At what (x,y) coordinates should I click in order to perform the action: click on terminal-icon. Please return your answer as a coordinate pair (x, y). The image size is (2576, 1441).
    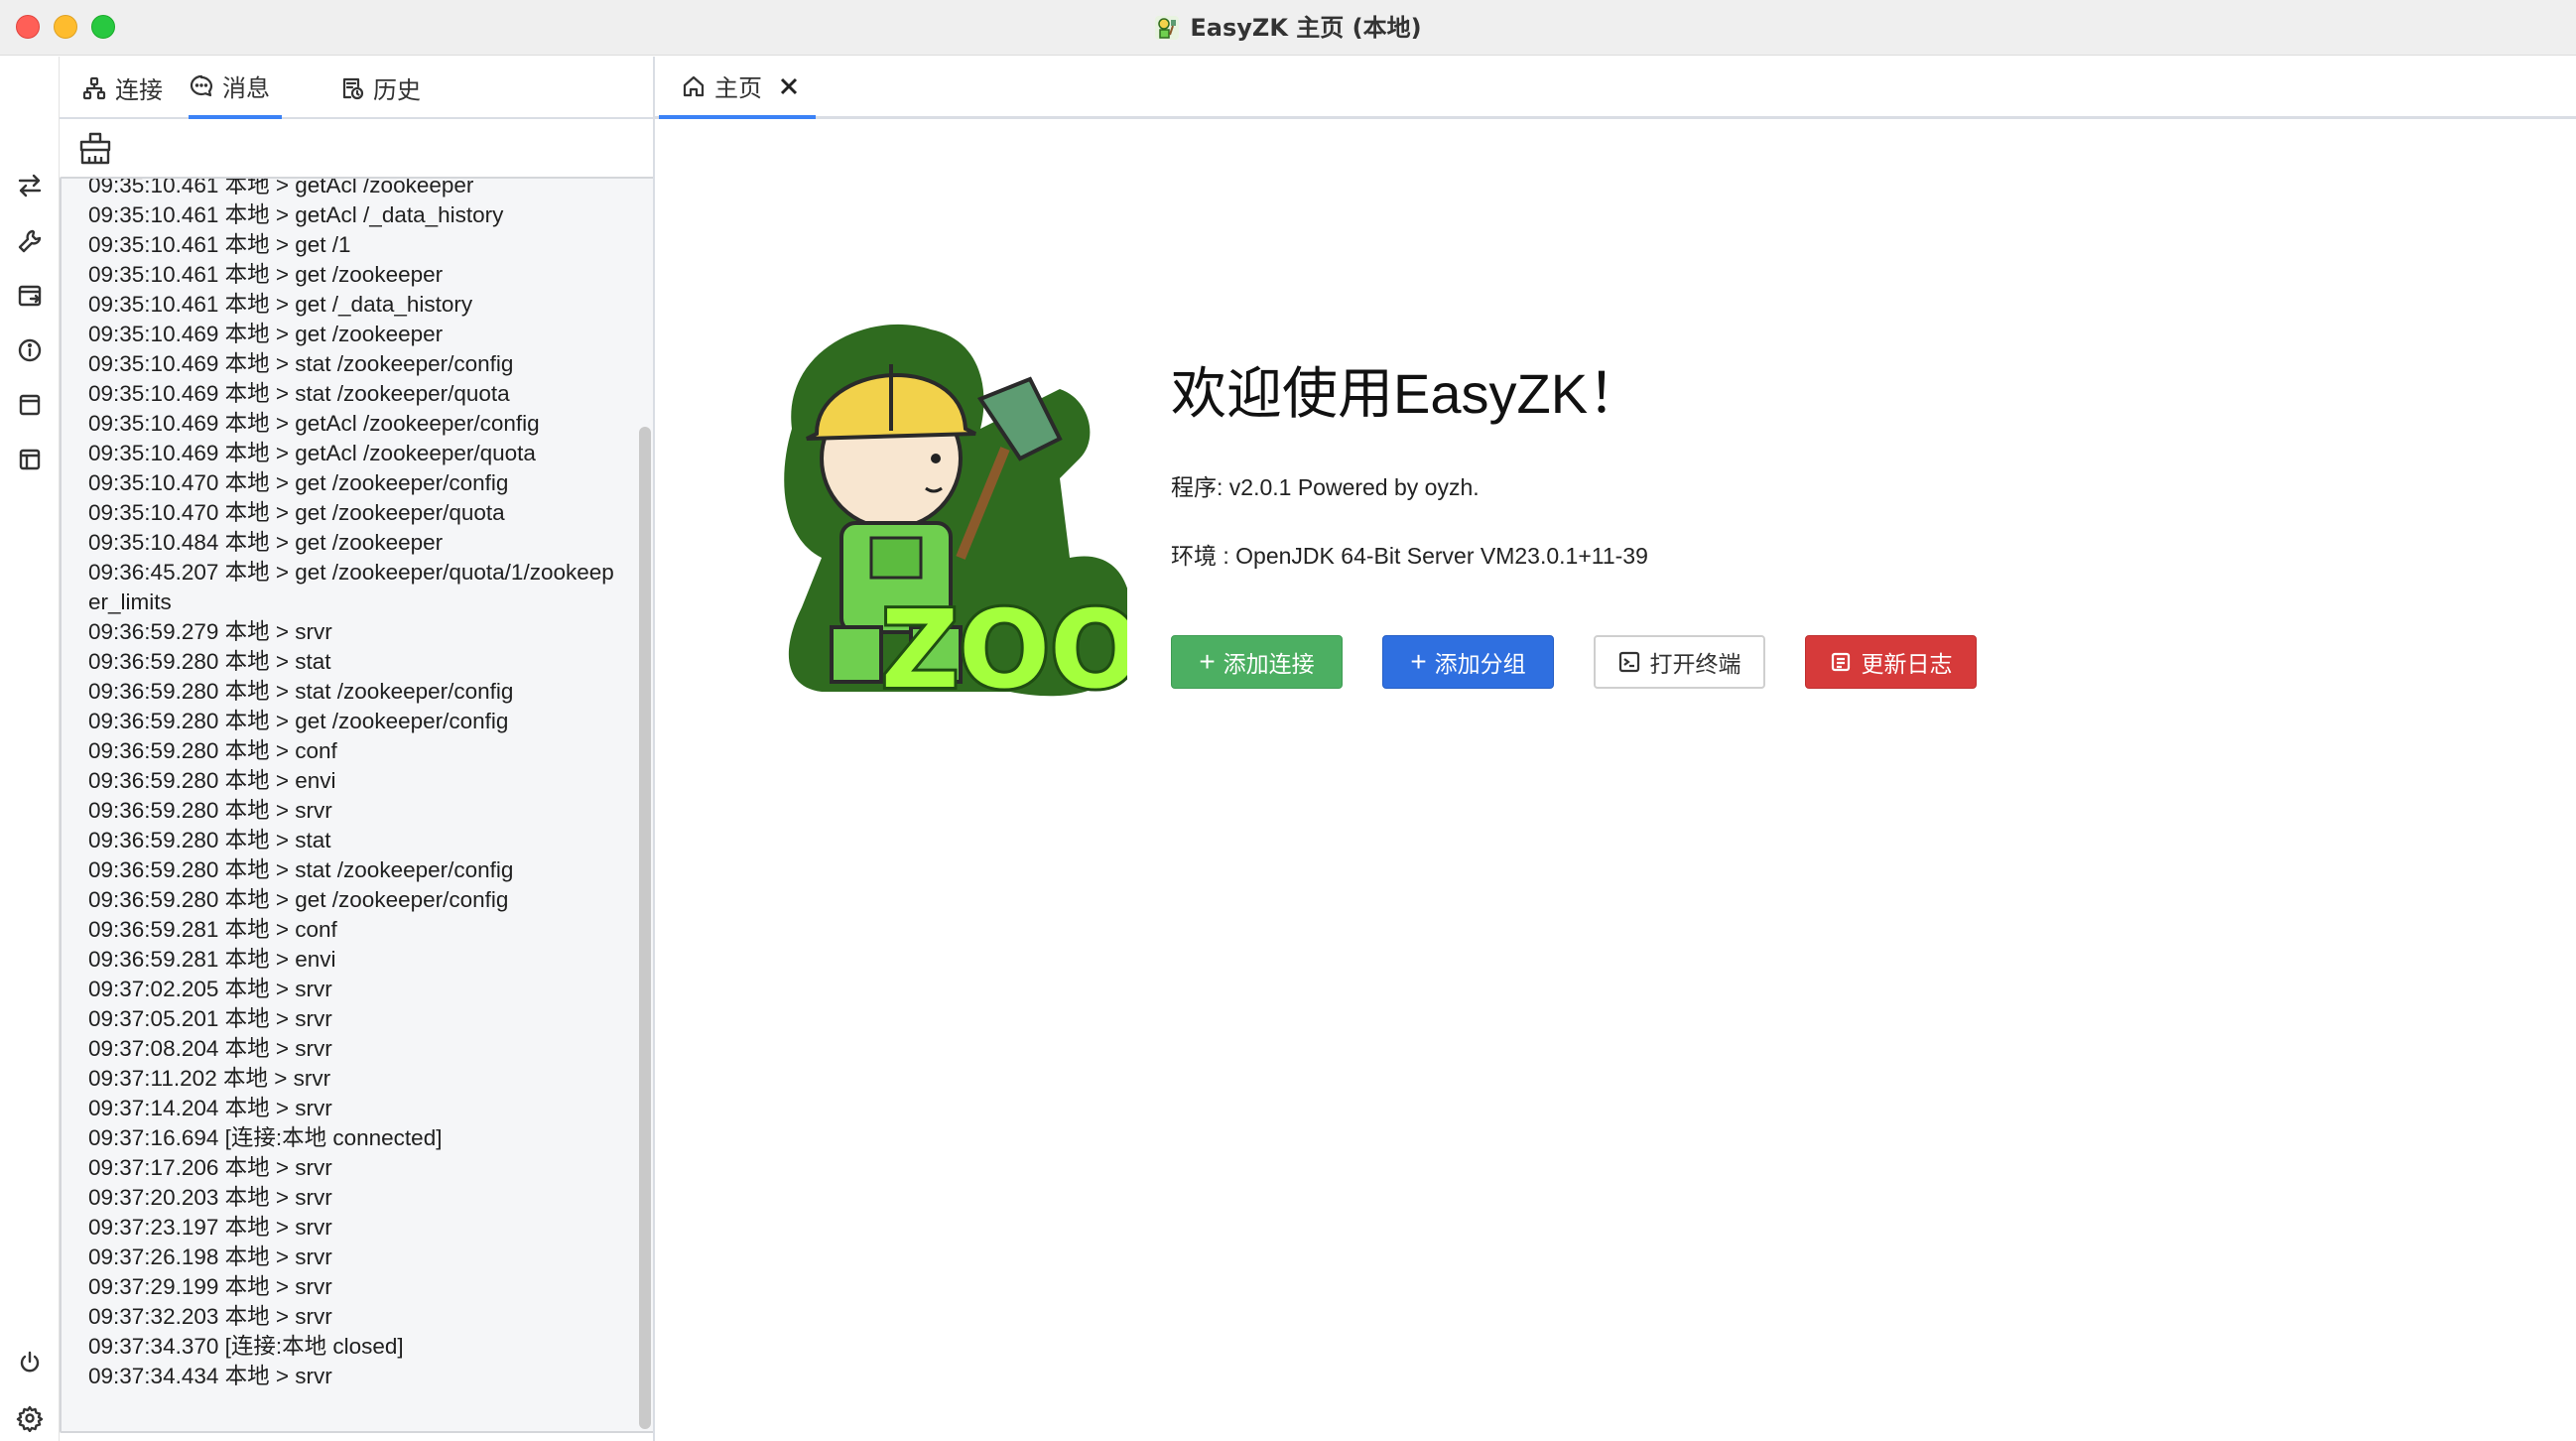
    Looking at the image, I should click on (1629, 662).